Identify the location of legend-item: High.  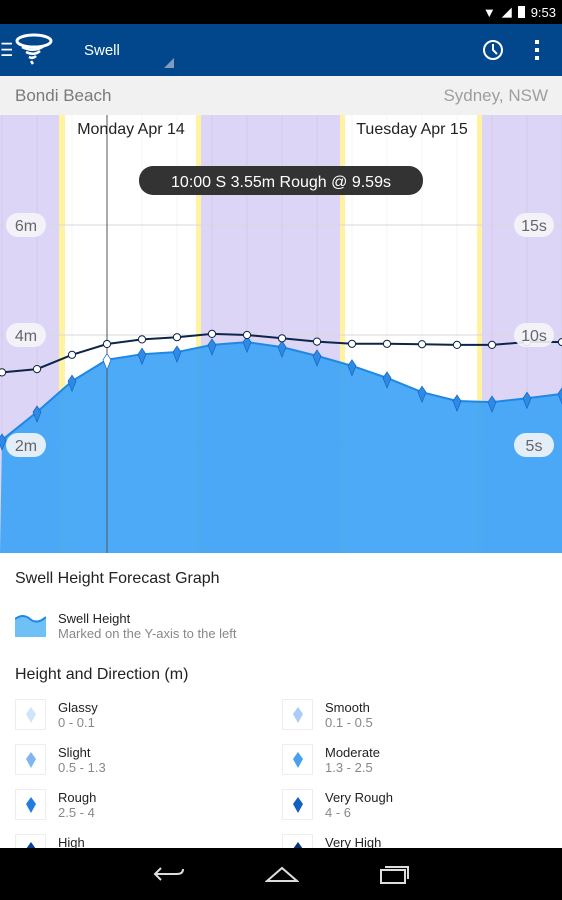
(50, 841).